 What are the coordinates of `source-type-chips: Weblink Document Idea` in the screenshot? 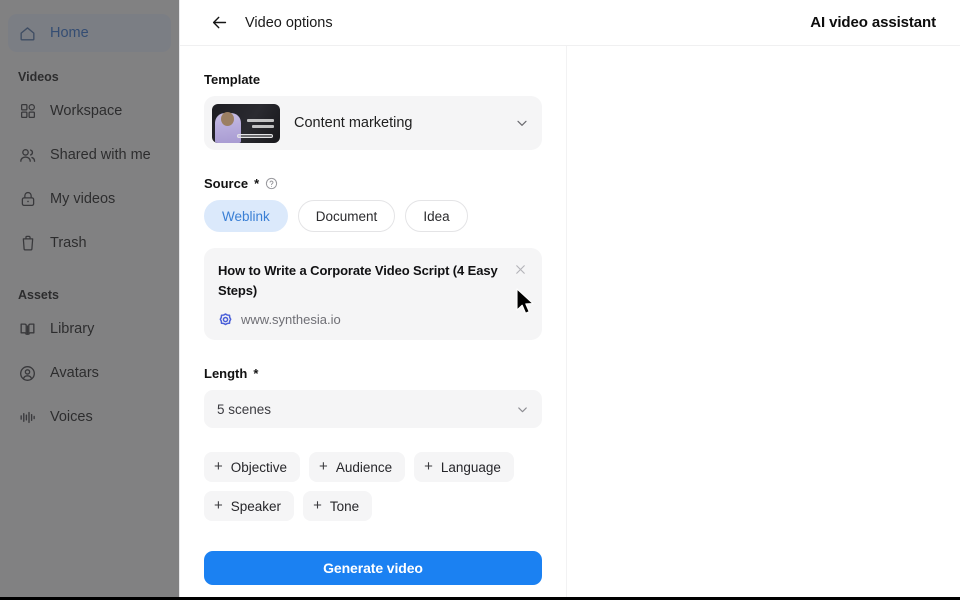 It's located at (373, 216).